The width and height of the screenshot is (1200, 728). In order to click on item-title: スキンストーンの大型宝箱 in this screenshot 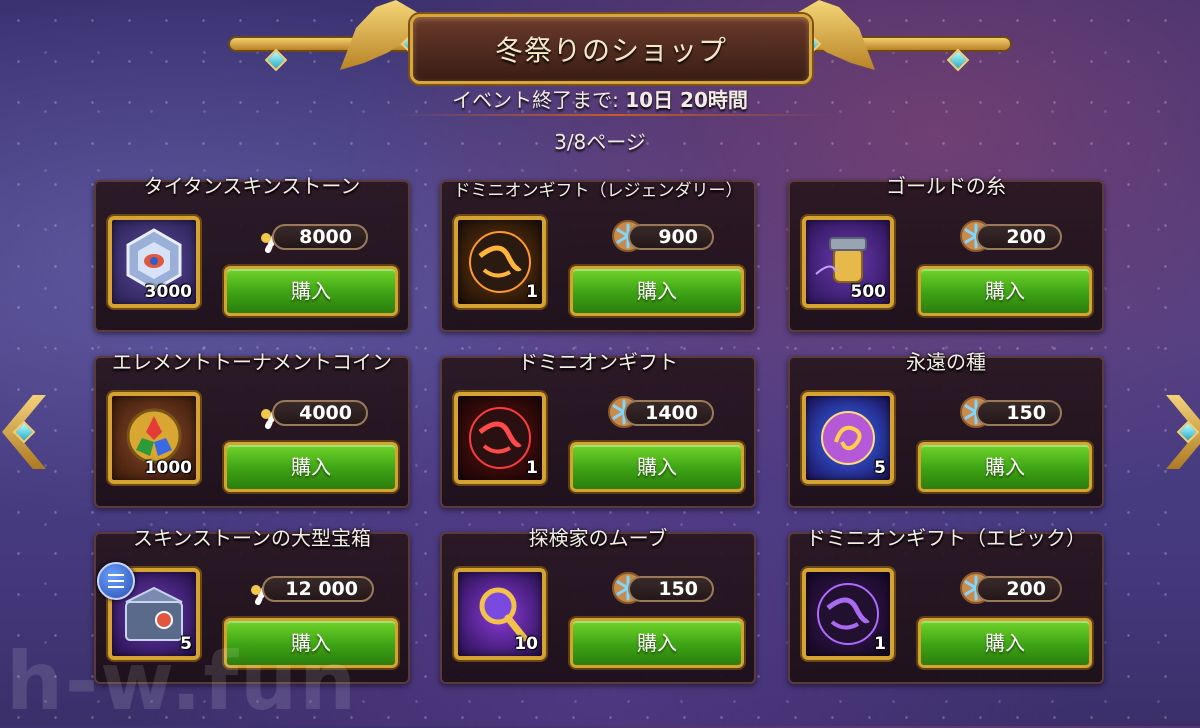, I will do `click(252, 538)`.